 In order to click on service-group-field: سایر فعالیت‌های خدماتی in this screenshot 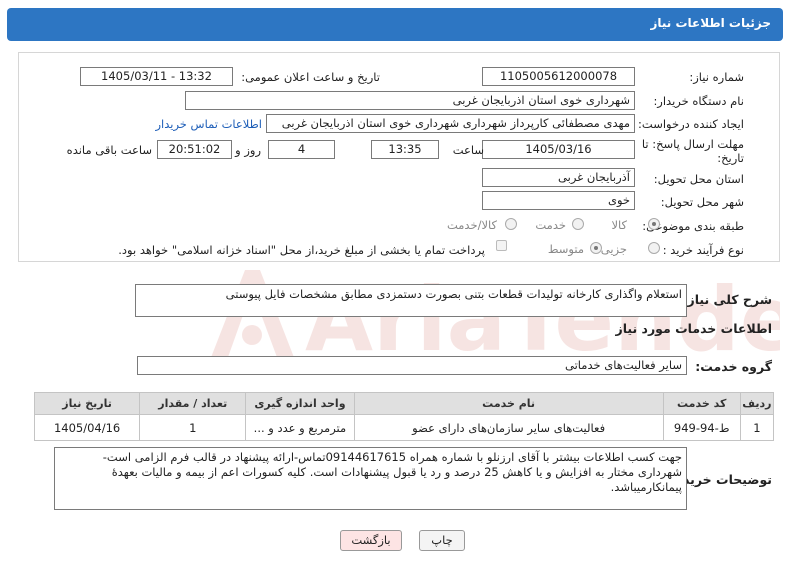, I will do `click(412, 365)`.